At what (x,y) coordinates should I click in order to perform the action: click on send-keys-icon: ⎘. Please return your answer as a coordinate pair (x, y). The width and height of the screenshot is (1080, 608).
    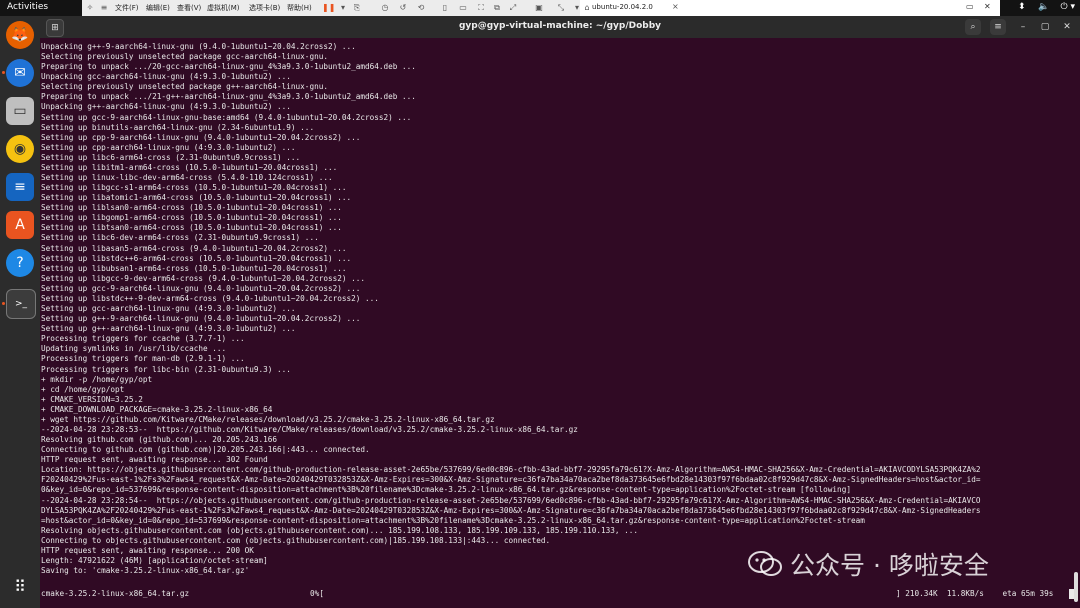
    Looking at the image, I should click on (357, 8).